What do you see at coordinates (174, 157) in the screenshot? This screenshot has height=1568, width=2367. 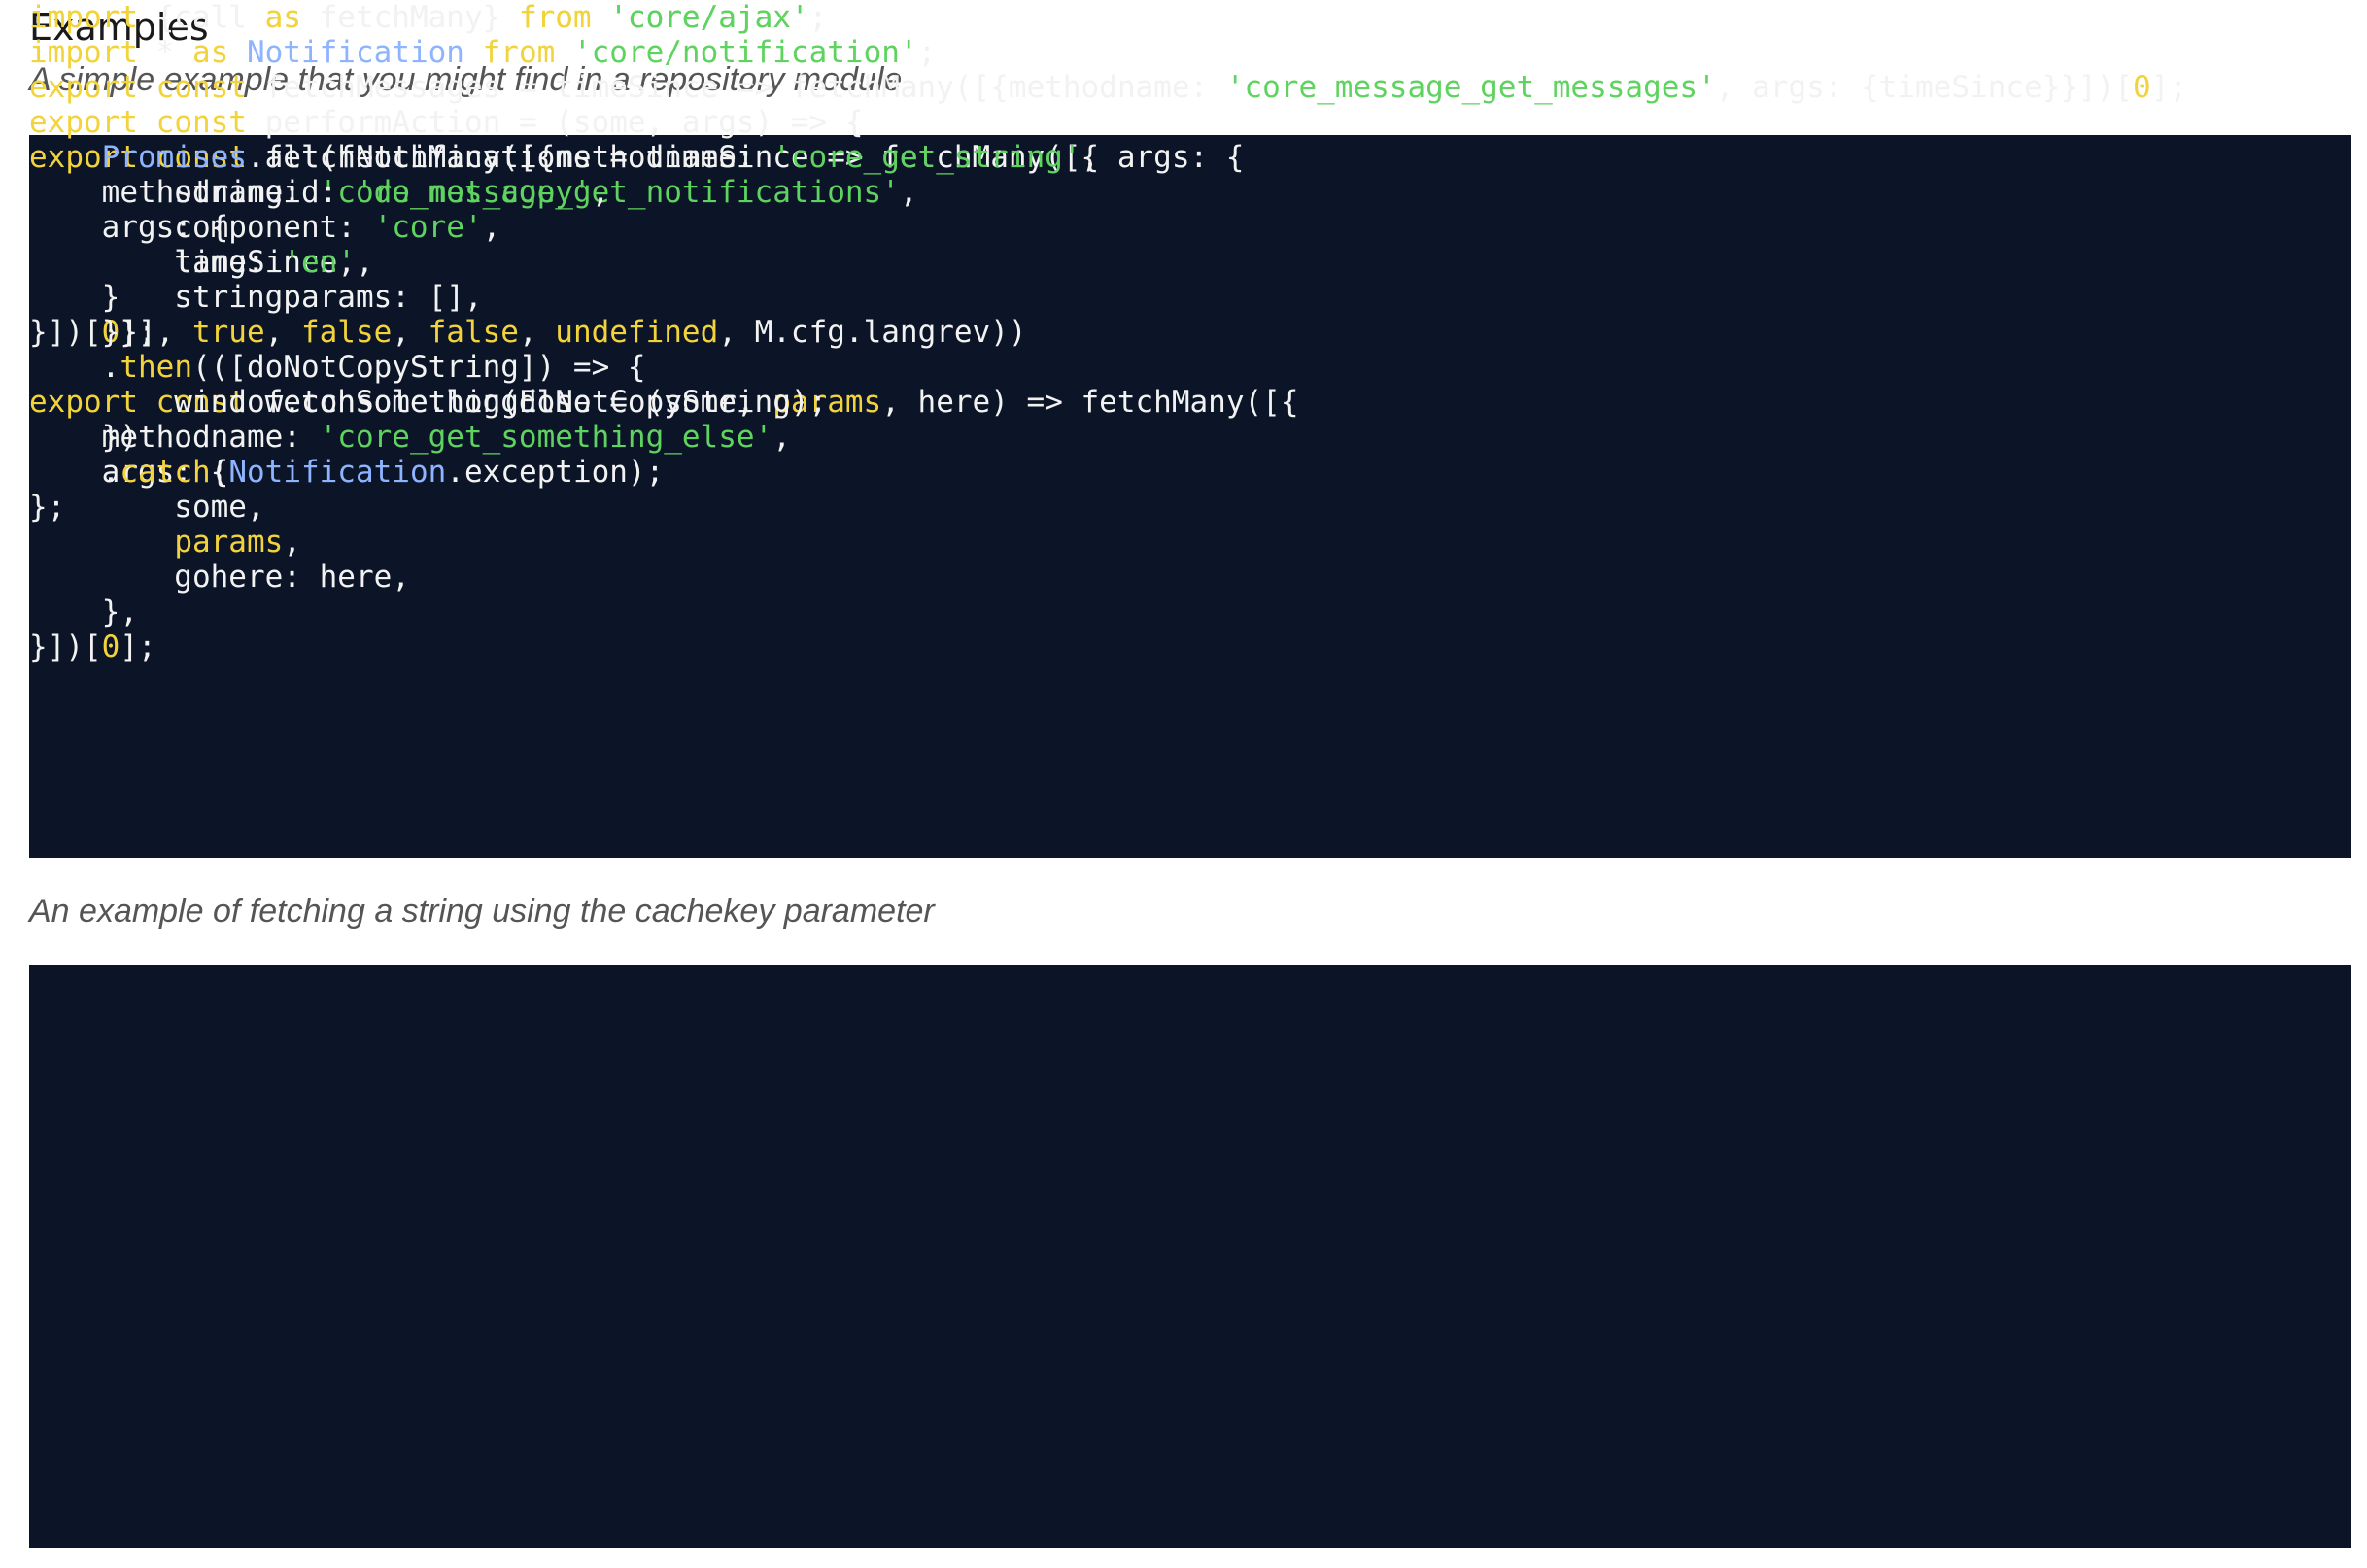 I see `code-token: Promises` at bounding box center [174, 157].